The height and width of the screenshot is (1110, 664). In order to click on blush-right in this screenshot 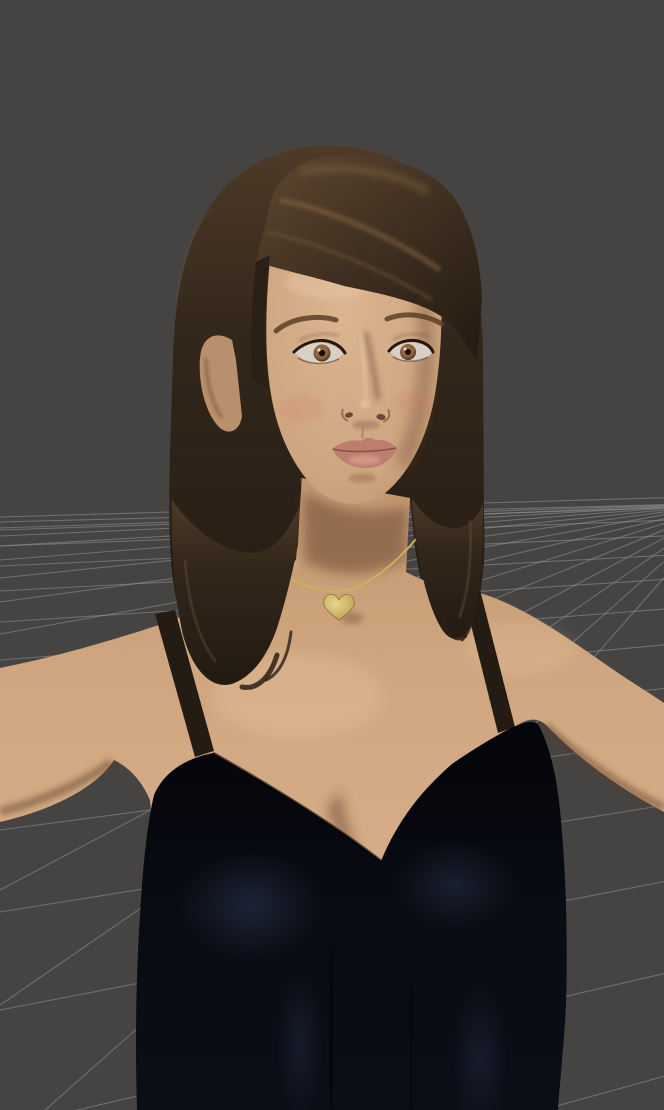, I will do `click(412, 402)`.